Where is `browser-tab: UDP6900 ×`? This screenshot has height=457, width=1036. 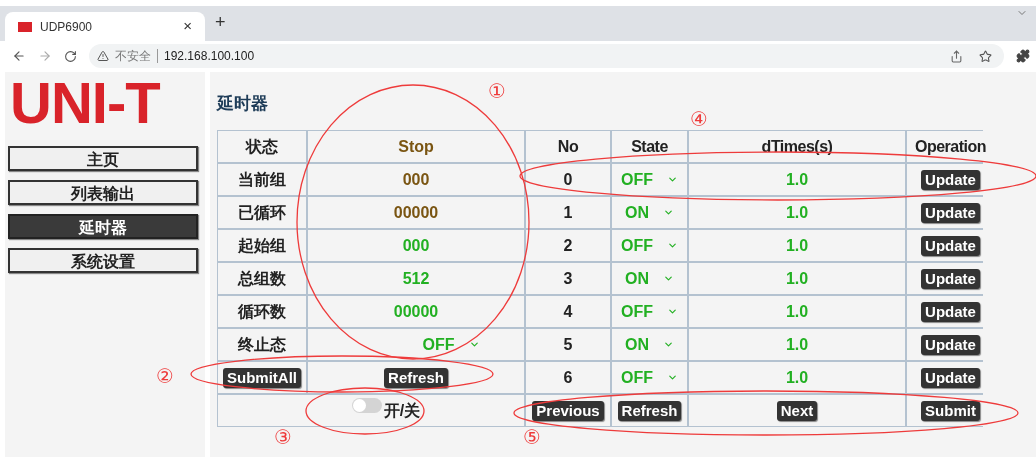 browser-tab: UDP6900 × is located at coordinates (105, 26).